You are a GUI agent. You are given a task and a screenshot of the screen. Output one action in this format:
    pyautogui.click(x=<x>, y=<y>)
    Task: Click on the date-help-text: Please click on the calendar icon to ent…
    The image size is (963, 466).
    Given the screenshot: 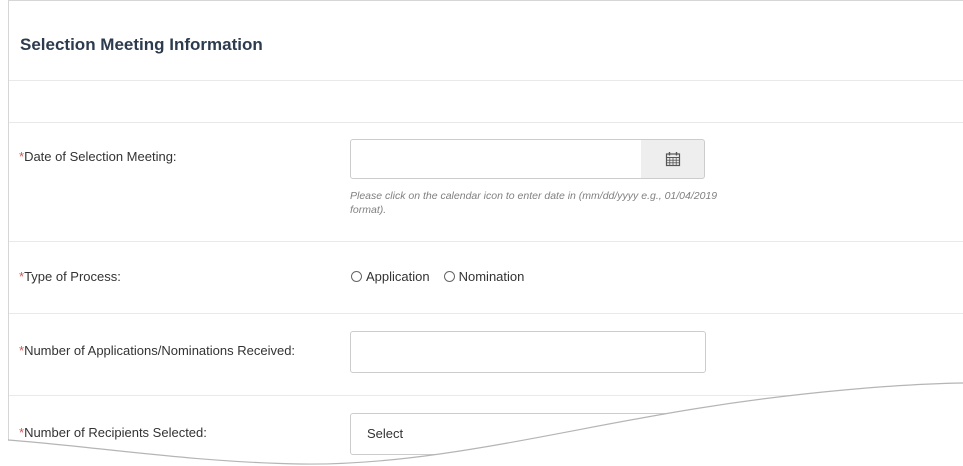 What is the action you would take?
    pyautogui.click(x=534, y=203)
    